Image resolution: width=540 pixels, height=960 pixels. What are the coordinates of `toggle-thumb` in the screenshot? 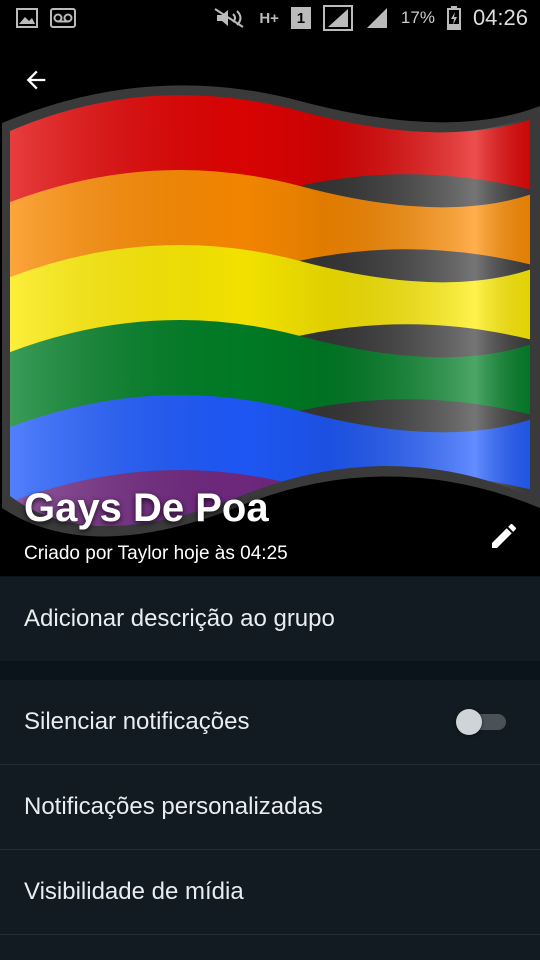 It's located at (469, 722).